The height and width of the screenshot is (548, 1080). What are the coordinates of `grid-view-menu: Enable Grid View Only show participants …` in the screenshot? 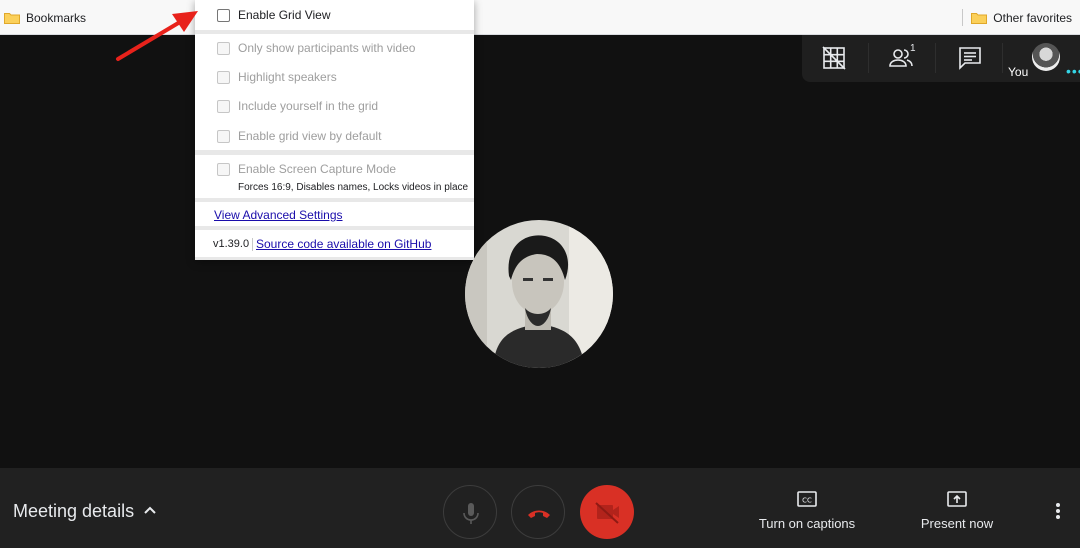 It's located at (334, 130).